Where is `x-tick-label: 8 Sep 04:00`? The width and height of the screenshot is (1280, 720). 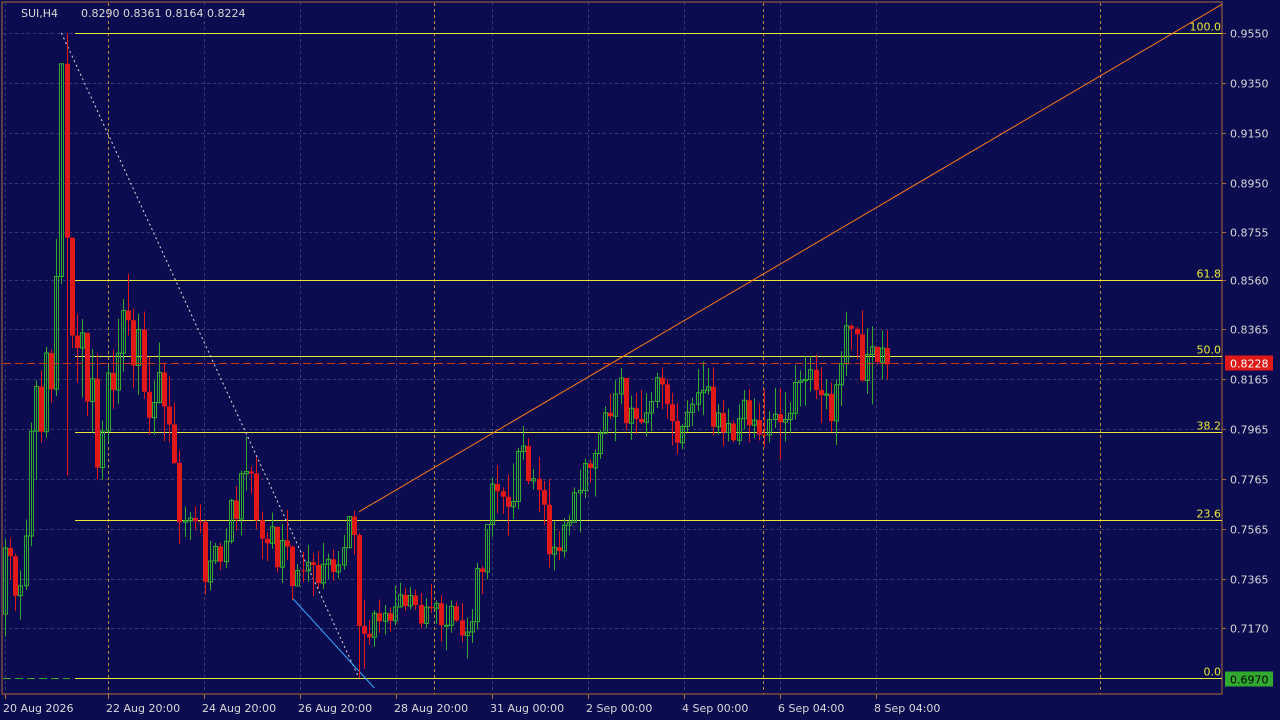
x-tick-label: 8 Sep 04:00 is located at coordinates (907, 708).